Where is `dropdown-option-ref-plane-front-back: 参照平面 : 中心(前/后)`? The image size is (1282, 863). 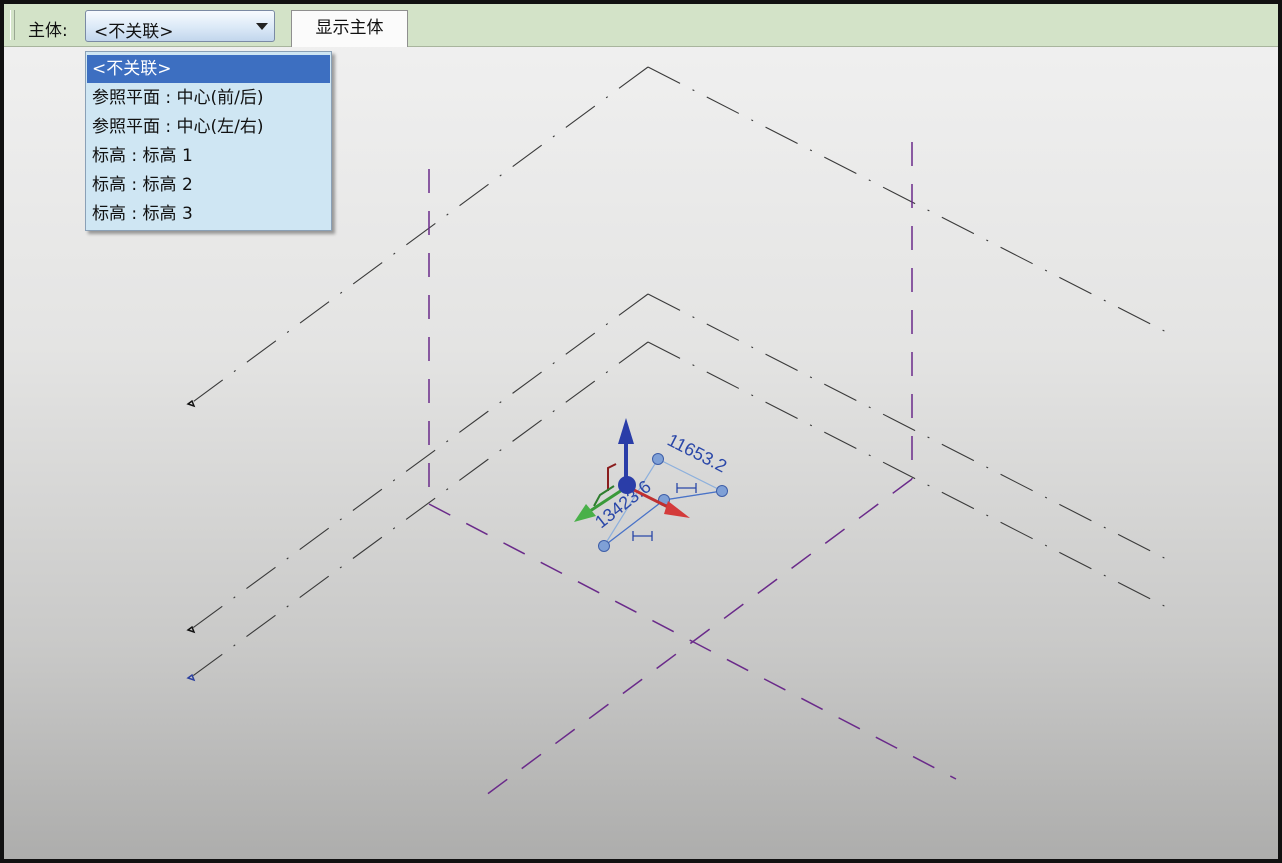 dropdown-option-ref-plane-front-back: 参照平面 : 中心(前/后) is located at coordinates (208, 98).